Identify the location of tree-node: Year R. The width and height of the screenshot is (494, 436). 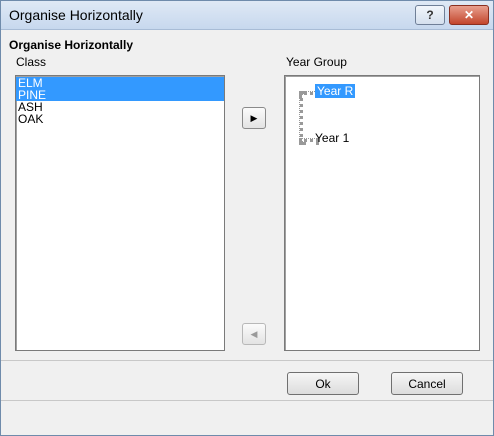
(335, 91).